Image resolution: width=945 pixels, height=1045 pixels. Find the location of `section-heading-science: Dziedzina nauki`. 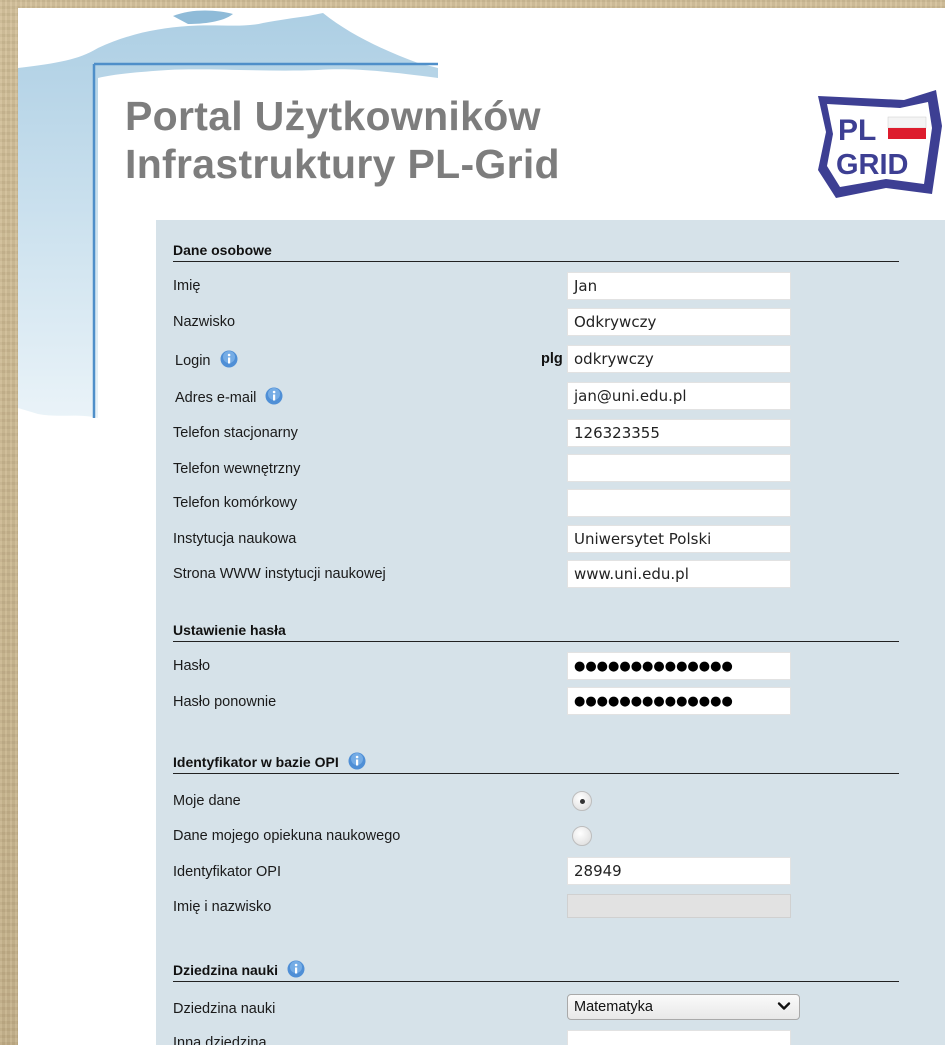

section-heading-science: Dziedzina nauki is located at coordinates (536, 971).